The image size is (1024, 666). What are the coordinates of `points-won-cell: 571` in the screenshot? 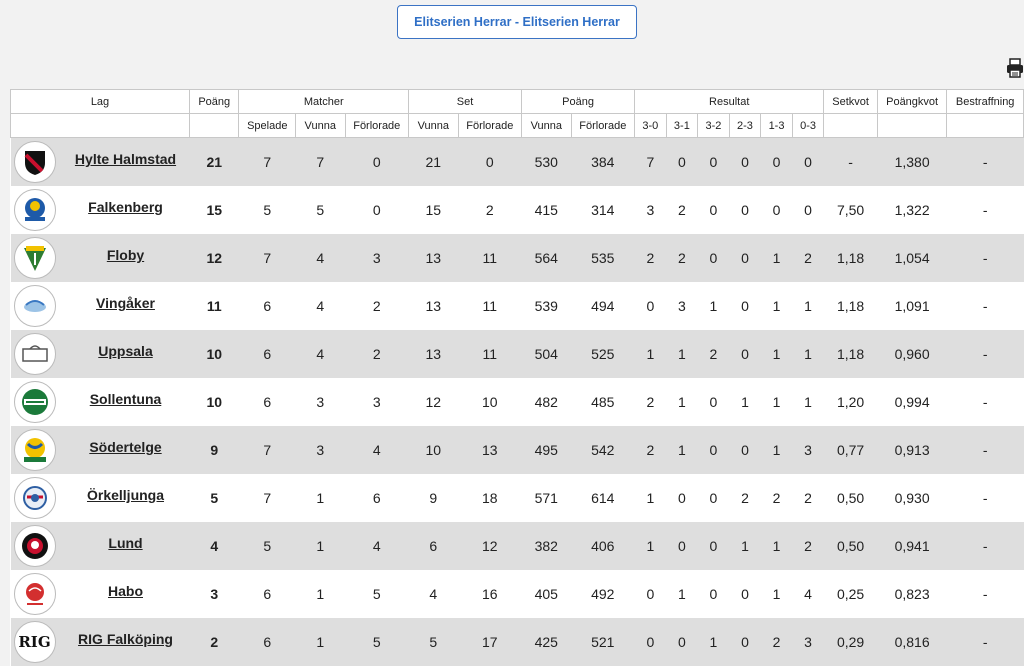 It's located at (546, 498).